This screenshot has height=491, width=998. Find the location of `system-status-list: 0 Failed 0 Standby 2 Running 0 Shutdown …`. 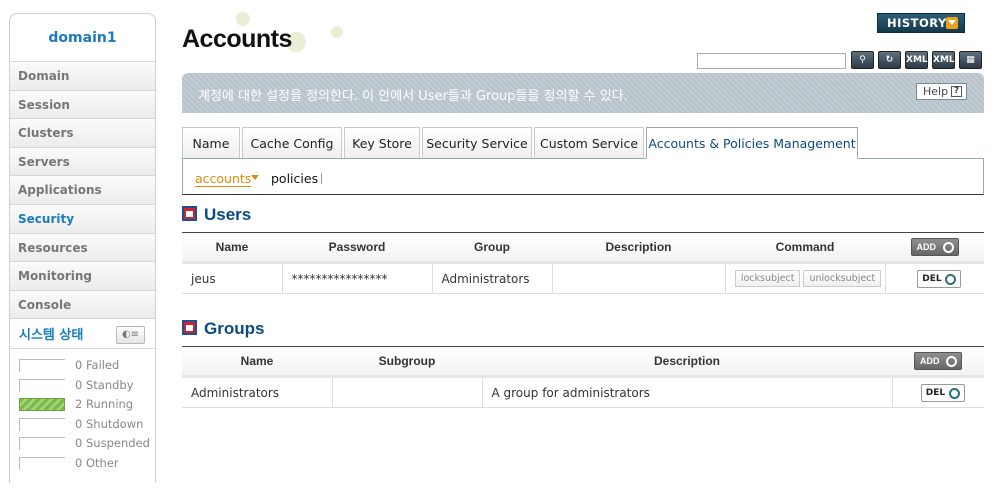

system-status-list: 0 Failed 0 Standby 2 Running 0 Shutdown … is located at coordinates (82, 419).